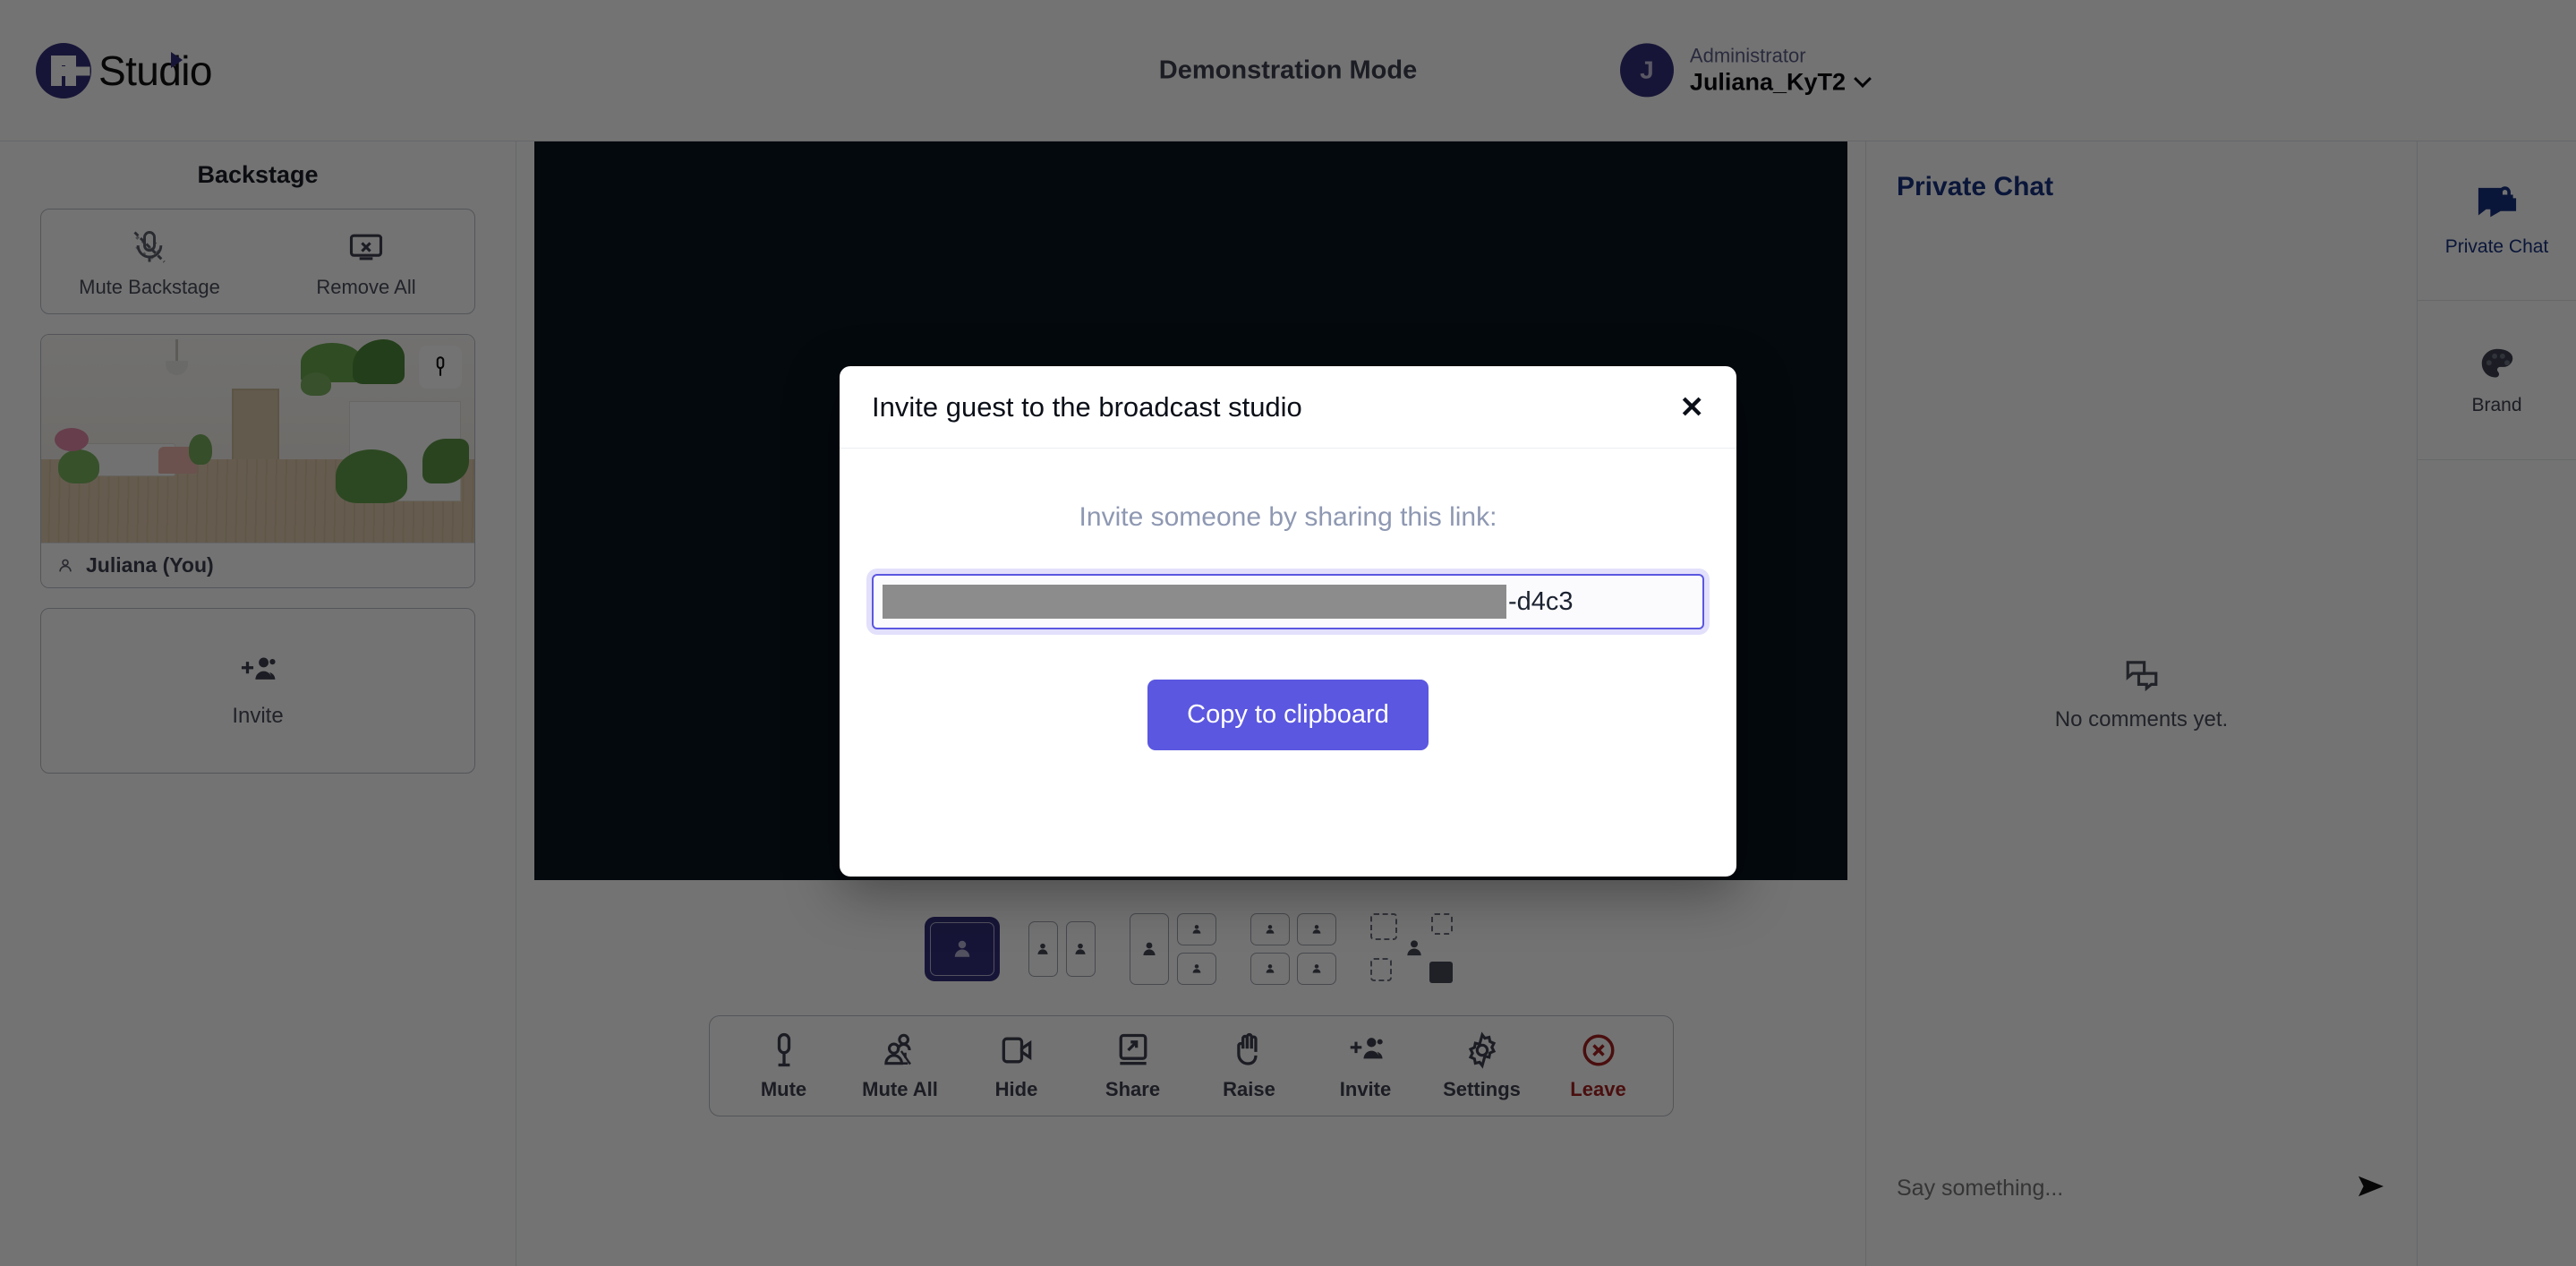 The height and width of the screenshot is (1266, 2576). I want to click on modal-subtitle: Invite someone by sharing this link:, so click(1288, 517).